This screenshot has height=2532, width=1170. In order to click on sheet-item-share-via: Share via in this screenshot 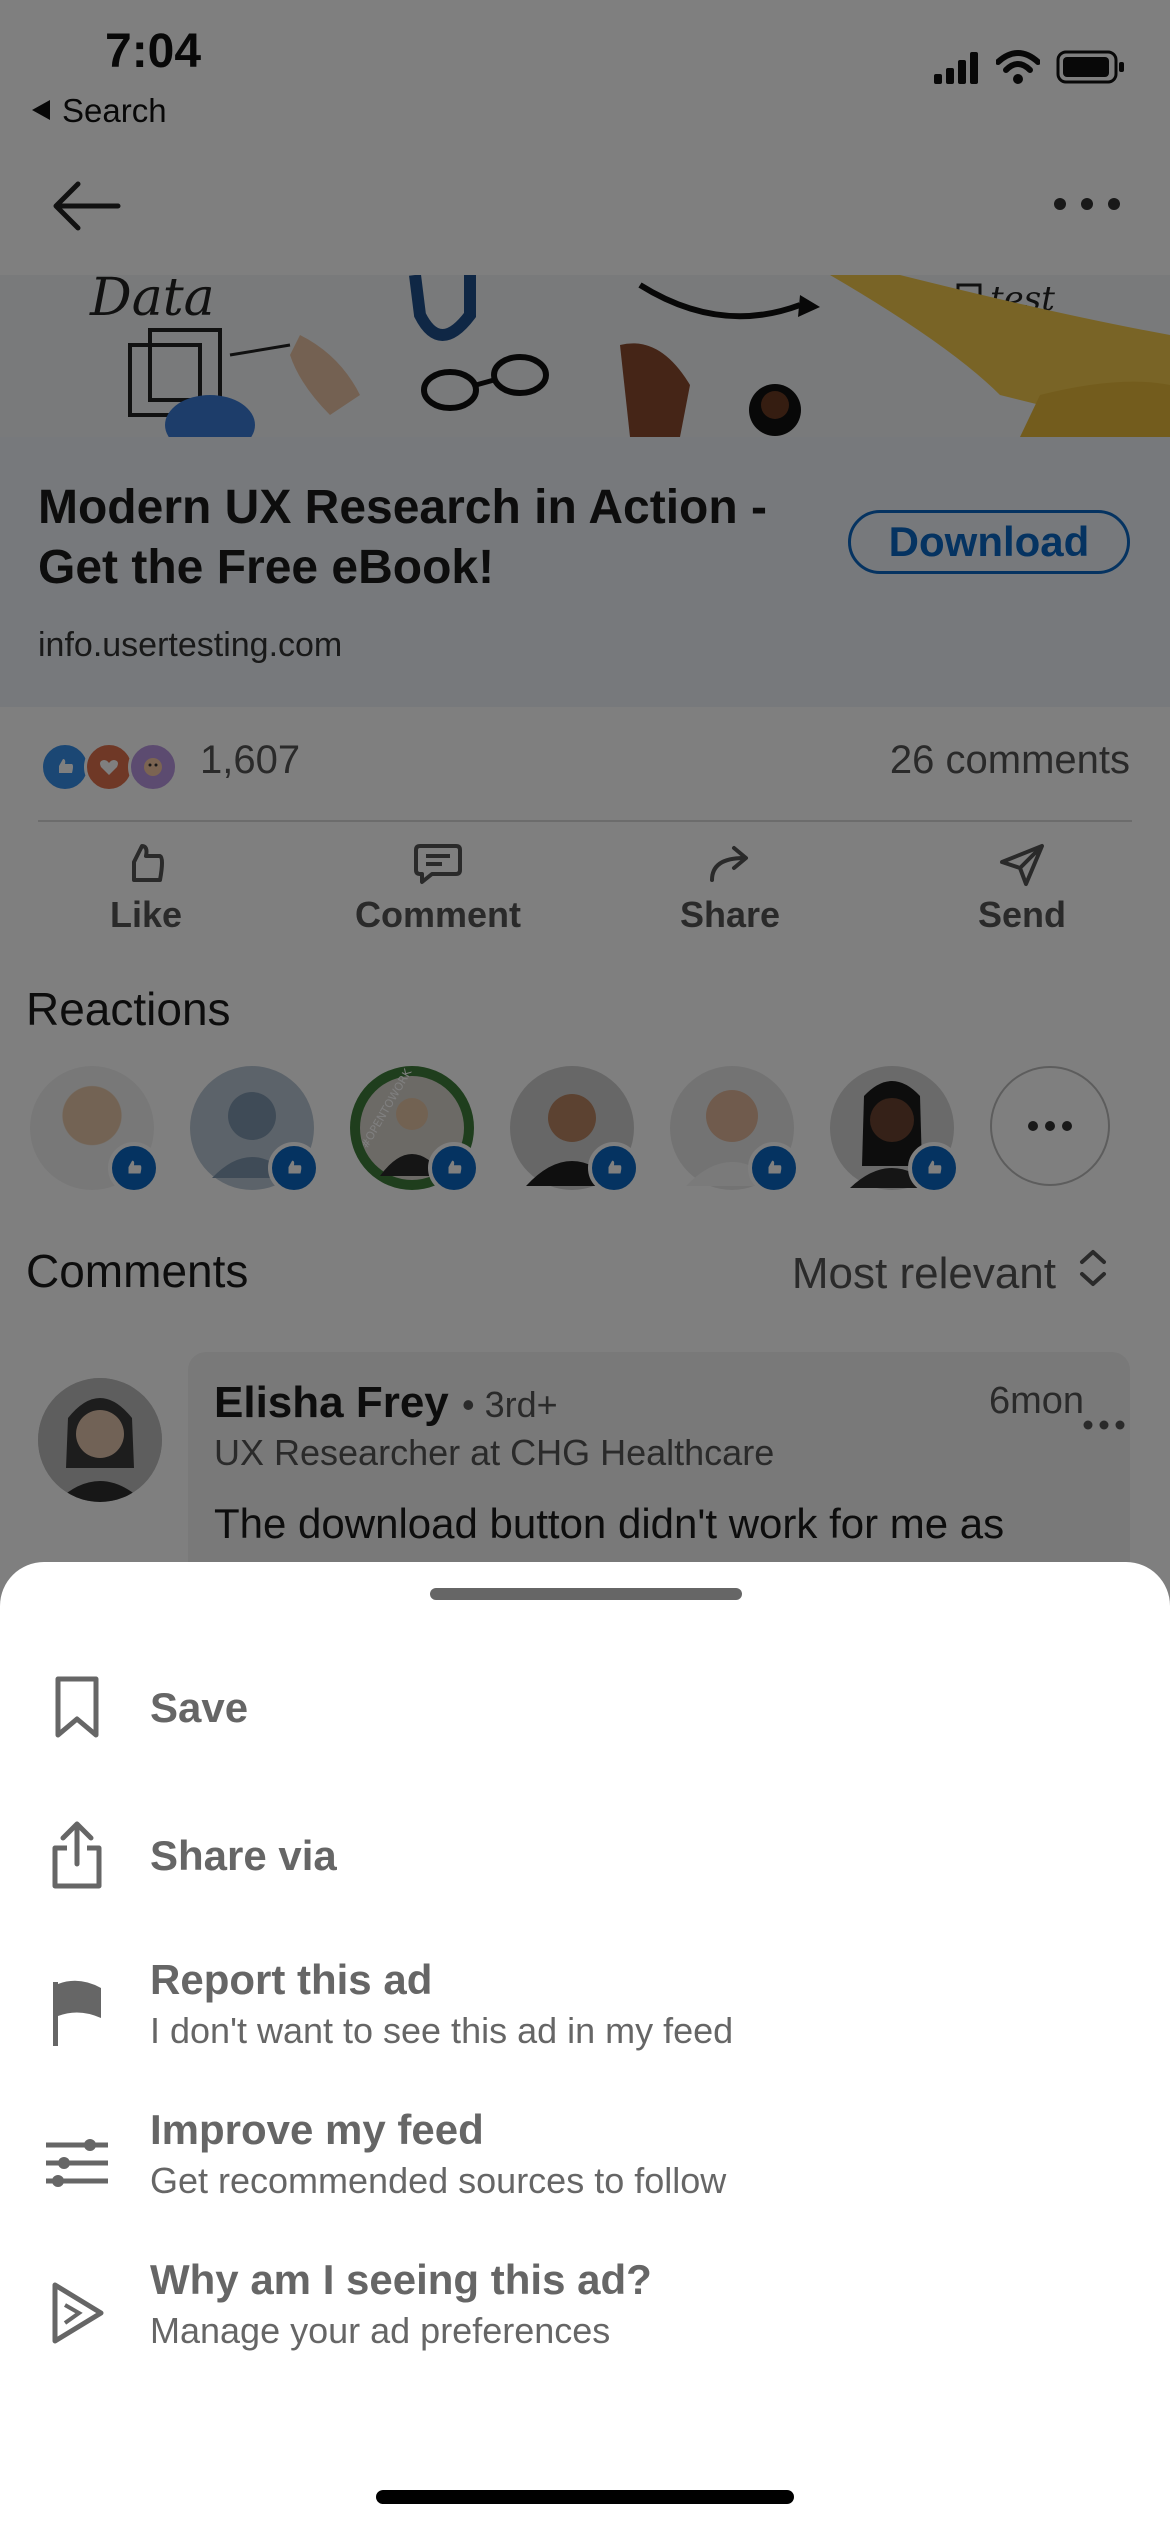, I will do `click(585, 1855)`.